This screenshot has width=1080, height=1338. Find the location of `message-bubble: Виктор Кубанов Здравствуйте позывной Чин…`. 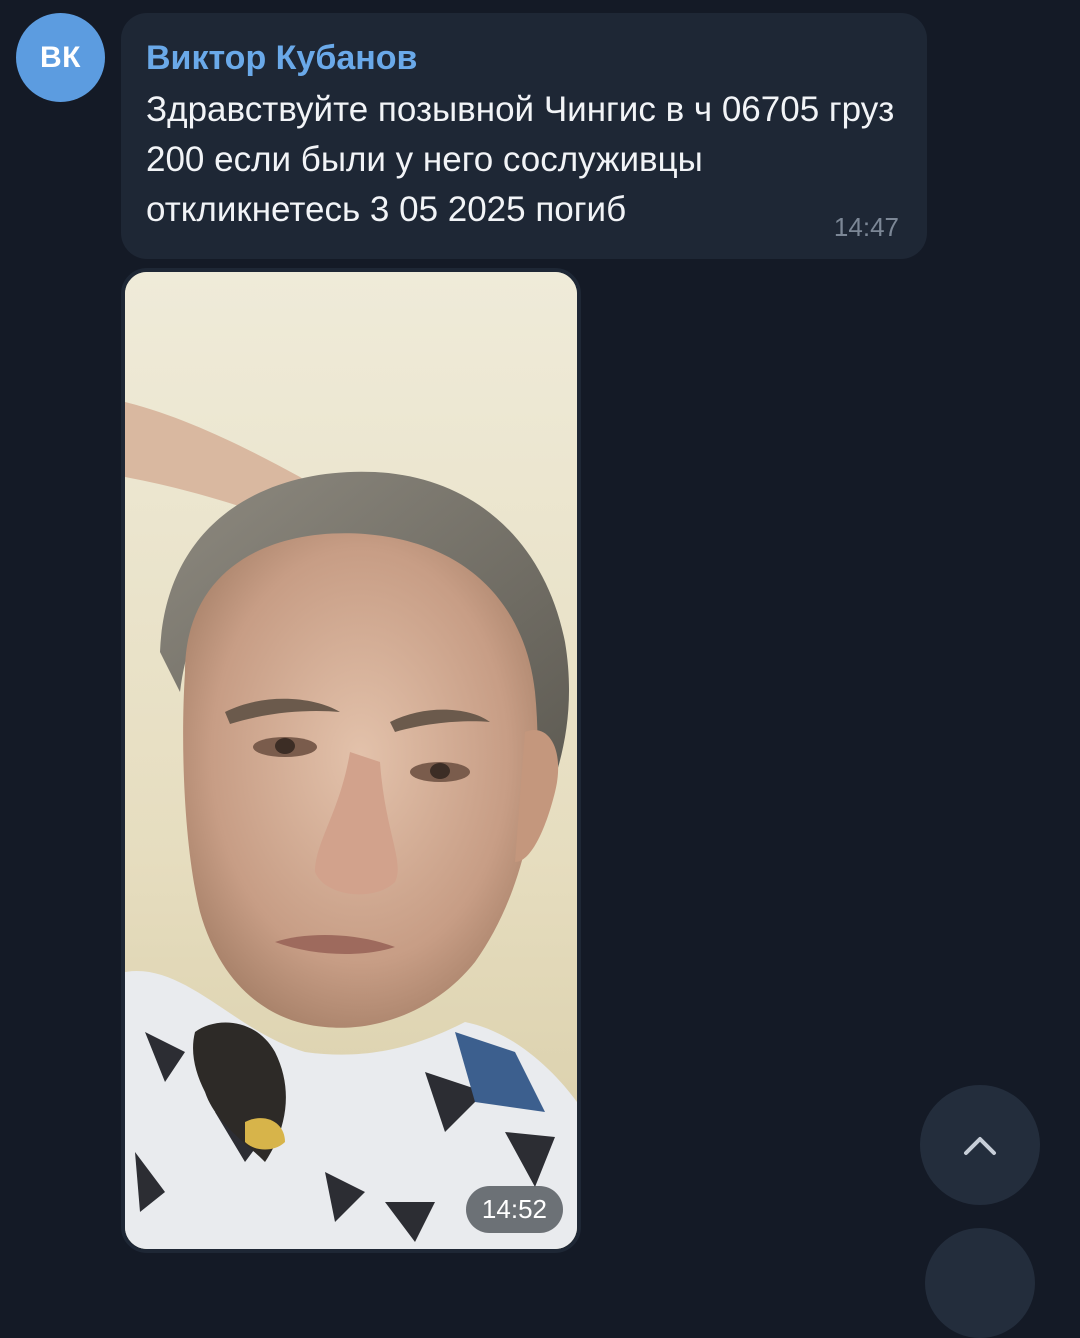

message-bubble: Виктор Кубанов Здравствуйте позывной Чин… is located at coordinates (524, 136).